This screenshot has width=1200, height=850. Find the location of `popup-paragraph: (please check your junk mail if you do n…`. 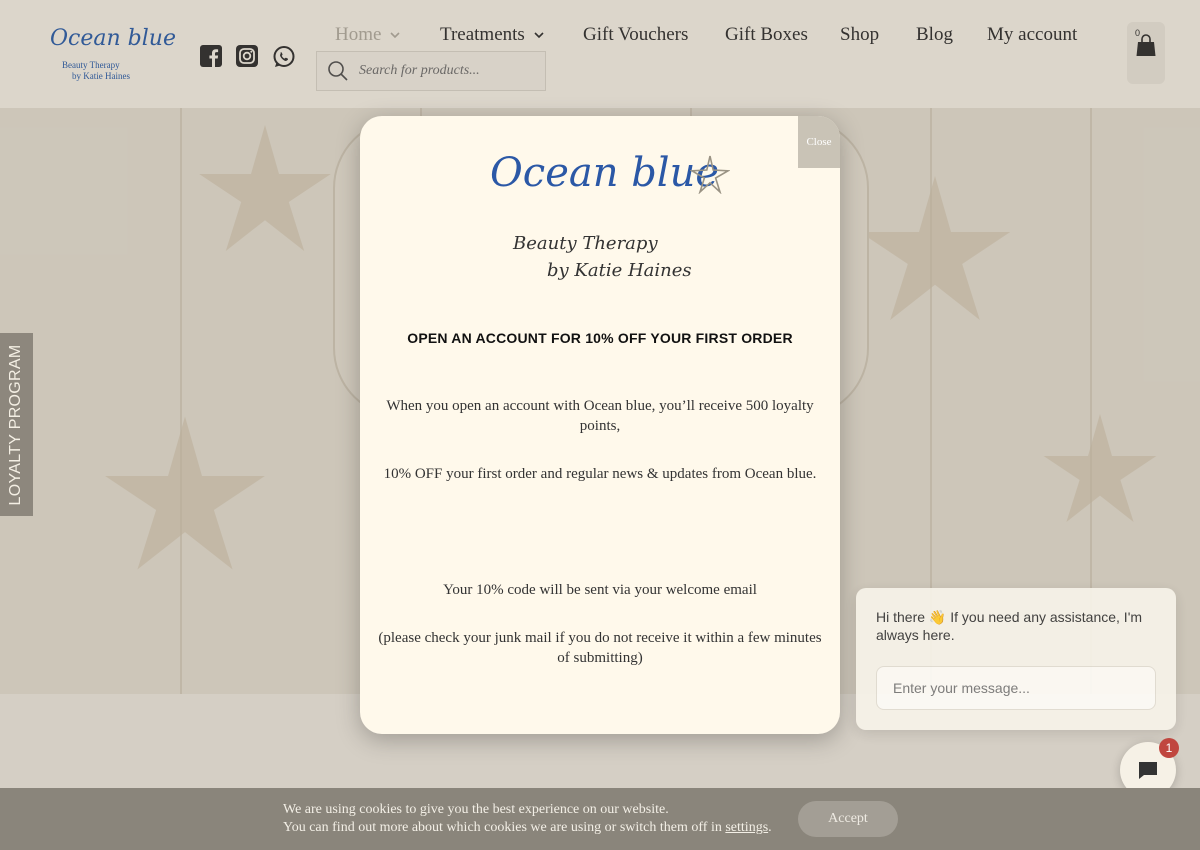

popup-paragraph: (please check your junk mail if you do n… is located at coordinates (600, 648).